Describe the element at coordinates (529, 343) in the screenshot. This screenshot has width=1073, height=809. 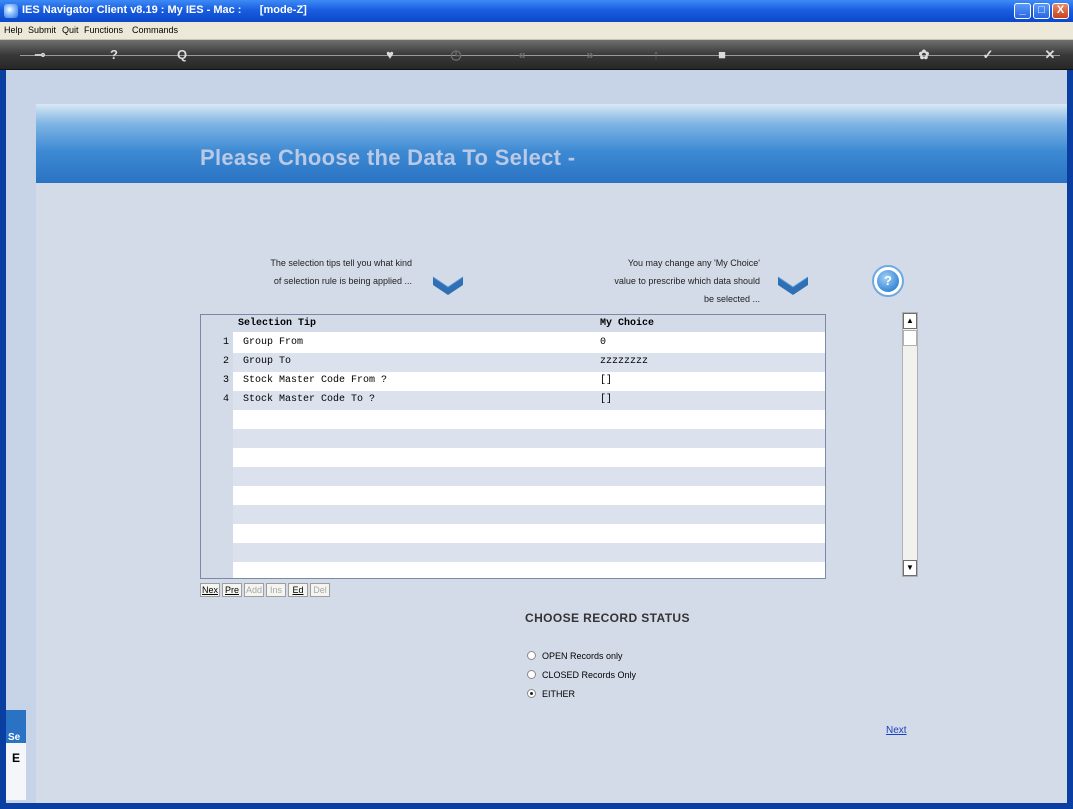
I see `table-row: Group From 0` at that location.